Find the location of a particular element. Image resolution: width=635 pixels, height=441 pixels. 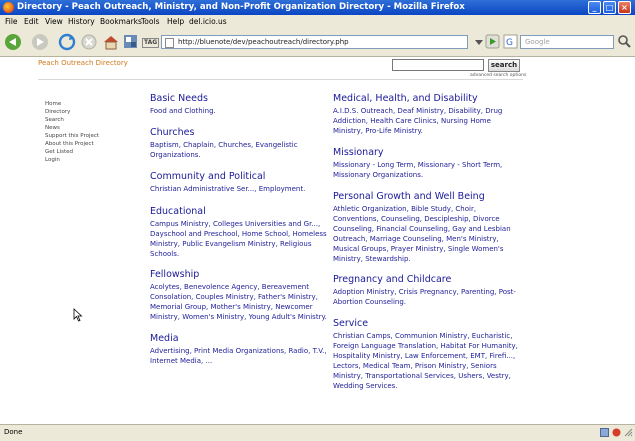

adblock-icon is located at coordinates (616, 432).